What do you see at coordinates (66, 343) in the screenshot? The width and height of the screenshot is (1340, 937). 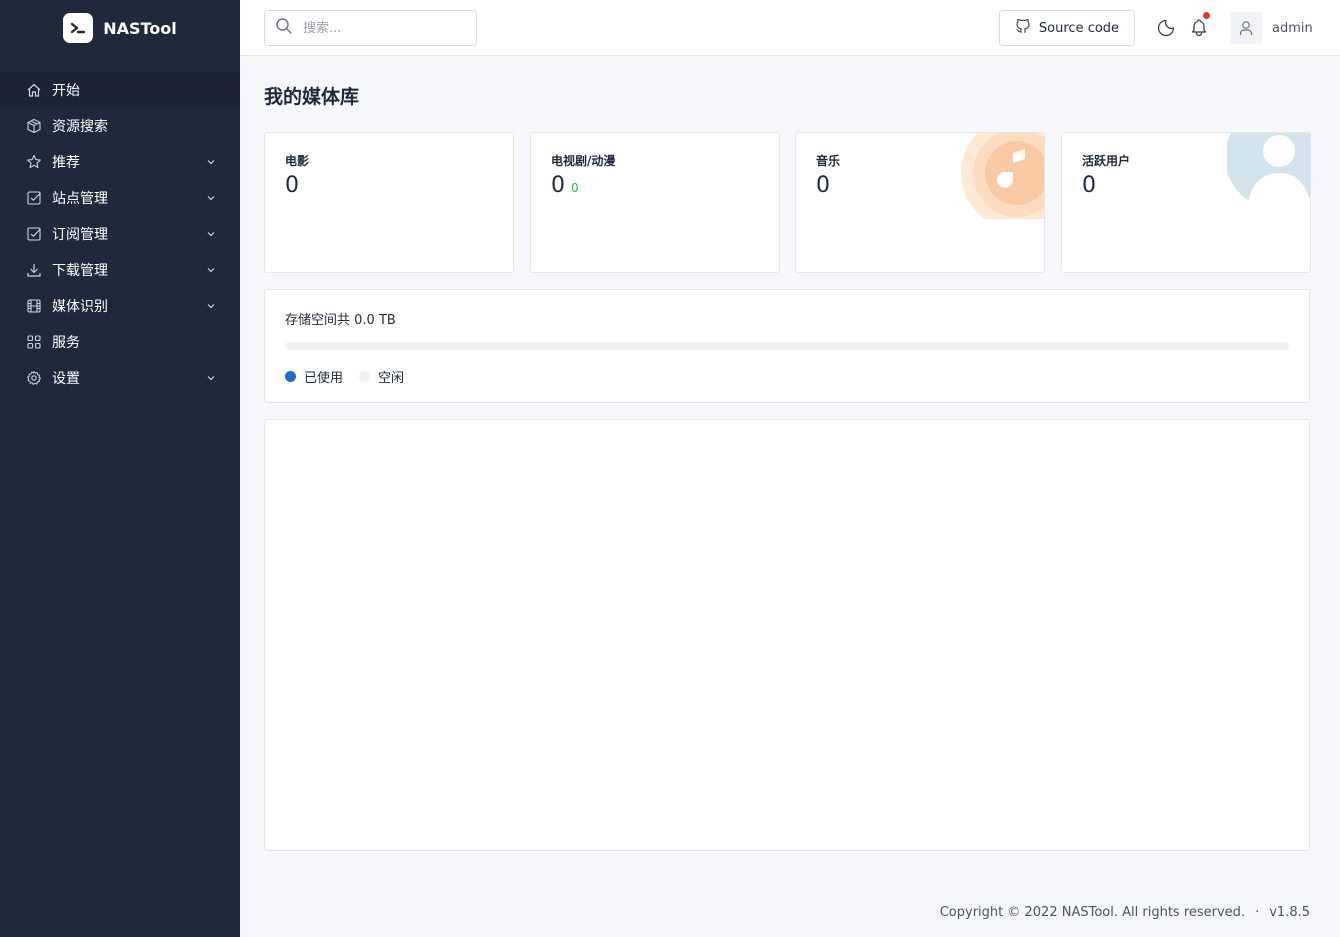 I see `sidebar-item-label: 服务` at bounding box center [66, 343].